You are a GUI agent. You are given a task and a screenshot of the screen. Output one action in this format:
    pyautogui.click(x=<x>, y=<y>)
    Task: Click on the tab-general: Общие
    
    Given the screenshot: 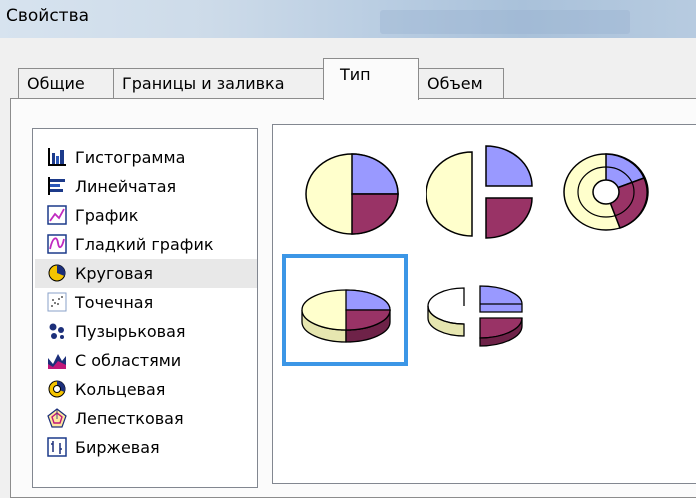 What is the action you would take?
    pyautogui.click(x=66, y=84)
    